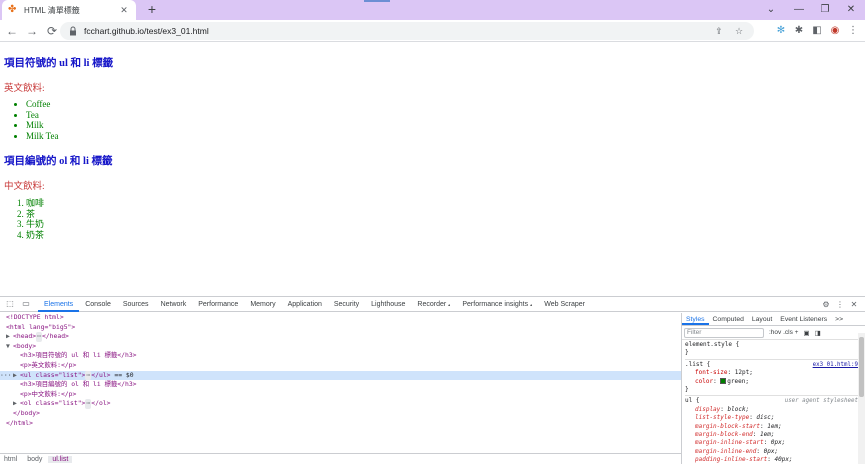 The width and height of the screenshot is (865, 464). Describe the element at coordinates (723, 381) in the screenshot. I see `color-swatch-icon` at that location.